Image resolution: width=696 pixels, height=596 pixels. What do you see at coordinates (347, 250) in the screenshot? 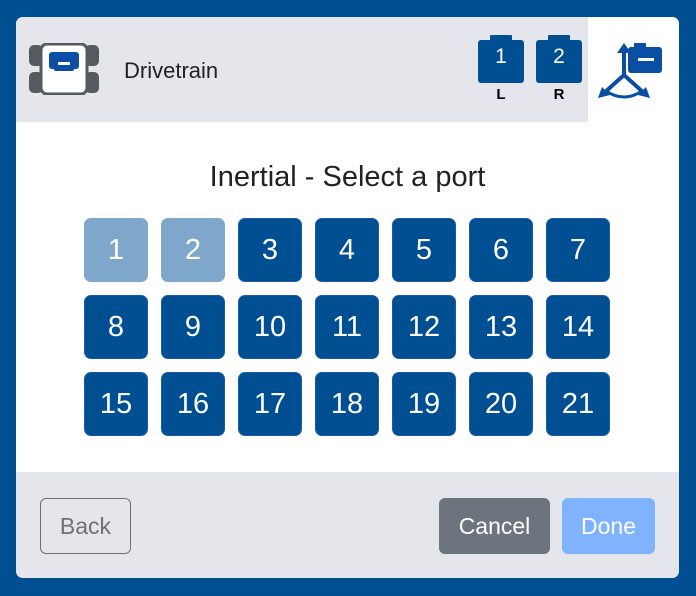
I see `port-button-4: 4` at bounding box center [347, 250].